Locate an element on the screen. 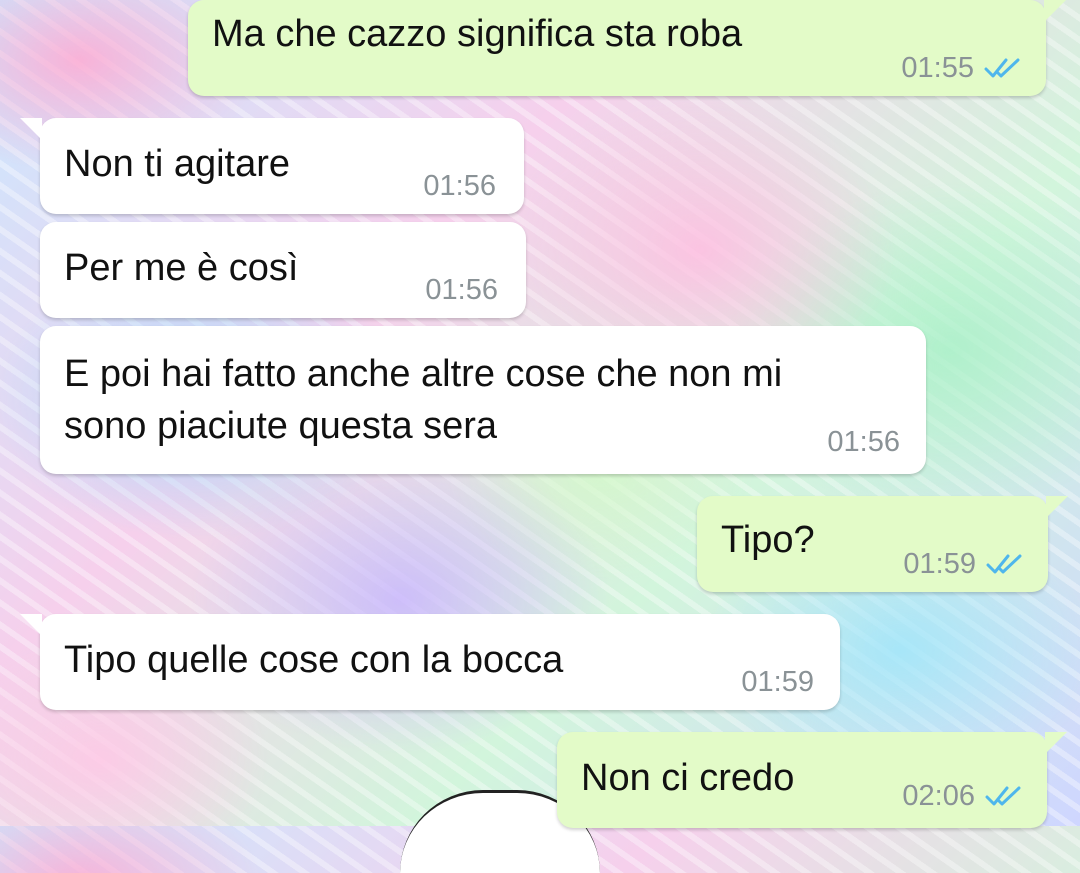 The image size is (1080, 873). message-bubble-outgoing: Ma che cazzo significa sta roba 01:55 is located at coordinates (627, 48).